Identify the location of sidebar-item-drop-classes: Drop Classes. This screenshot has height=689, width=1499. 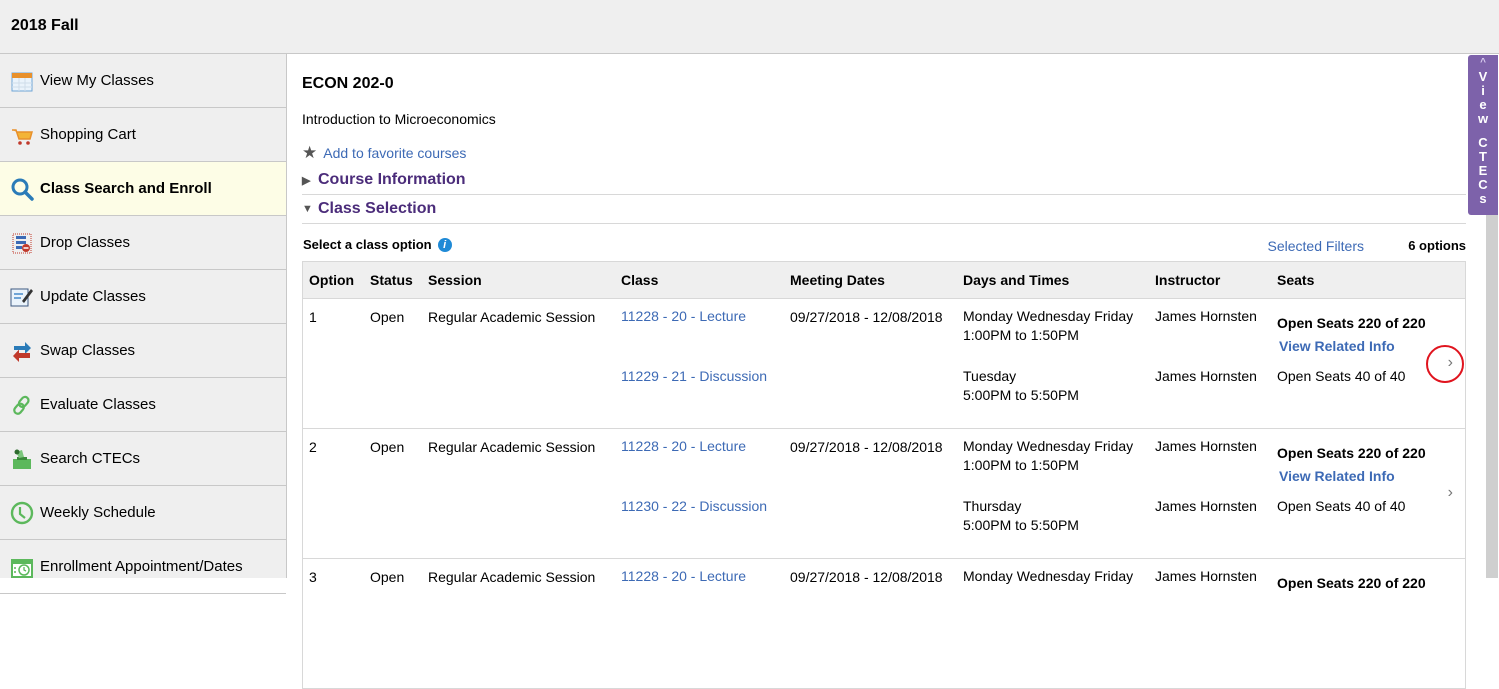
(143, 243).